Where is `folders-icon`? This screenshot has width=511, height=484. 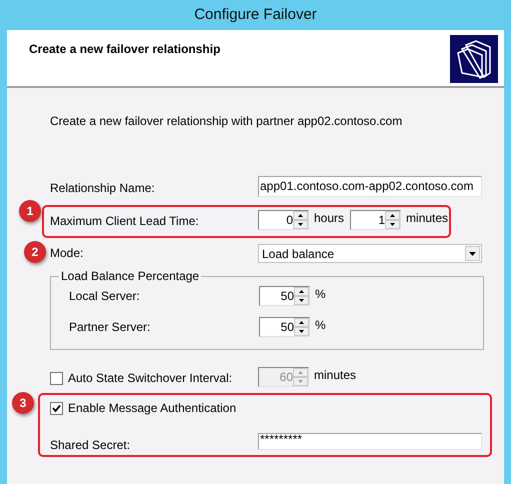 folders-icon is located at coordinates (474, 59).